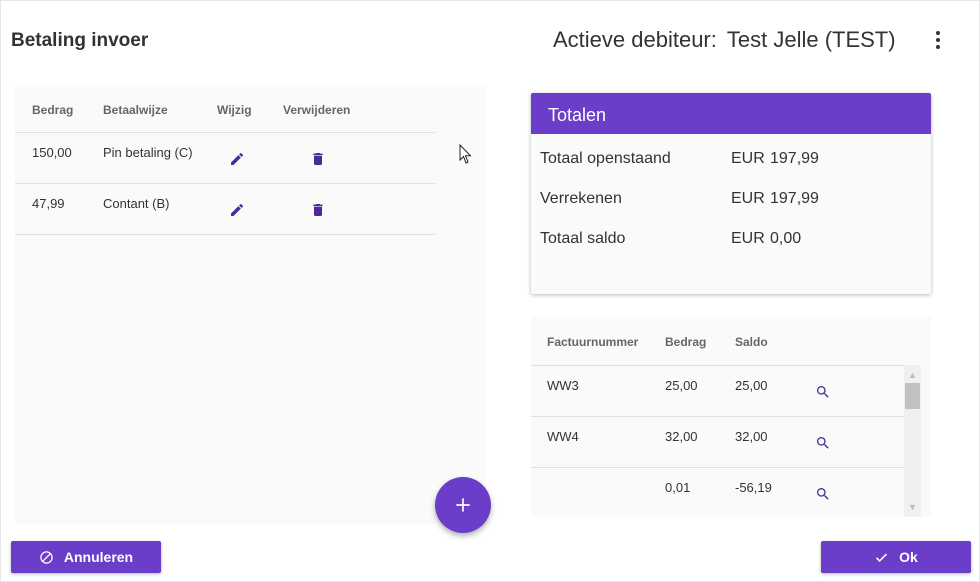 Image resolution: width=980 pixels, height=582 pixels. I want to click on active-debtor: Actieve debiteur: Test Jelle (TEST), so click(724, 40).